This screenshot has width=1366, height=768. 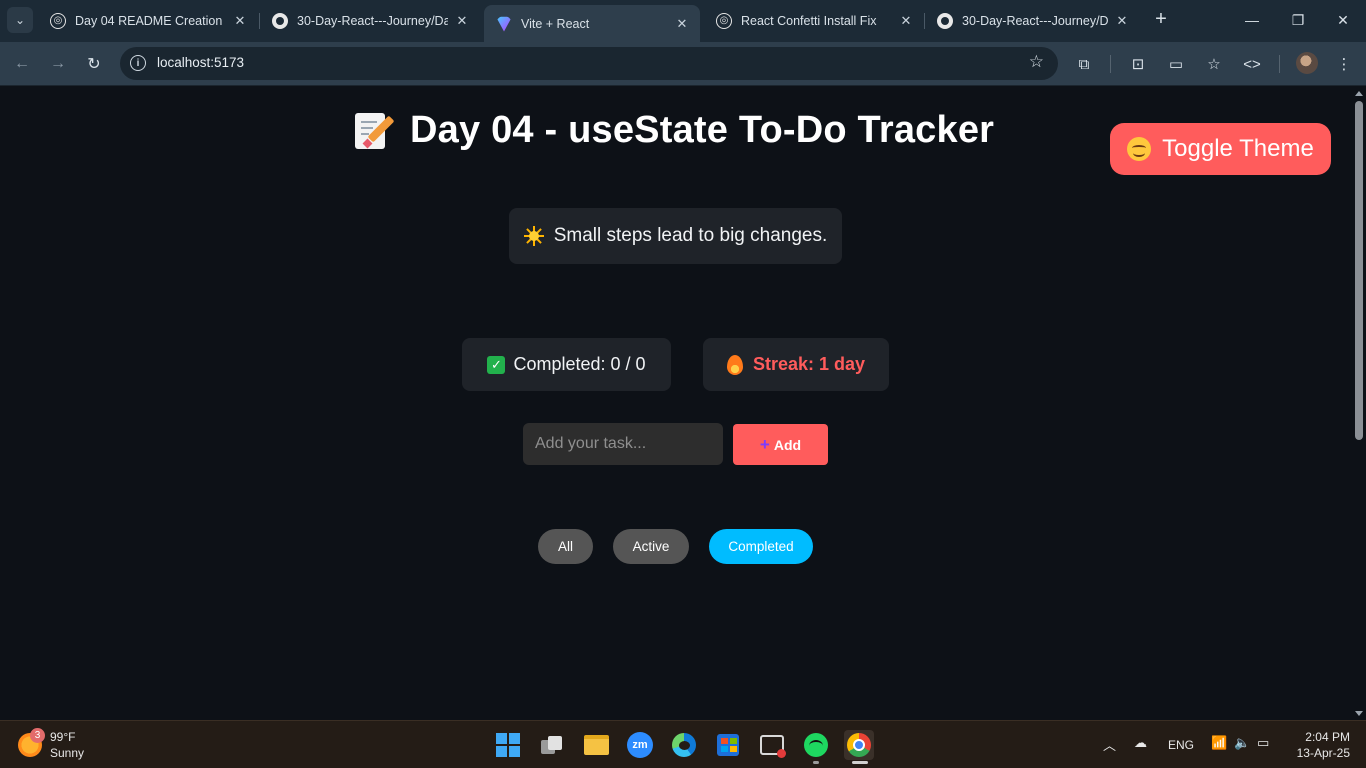 I want to click on page-scrollbar, so click(x=1359, y=403).